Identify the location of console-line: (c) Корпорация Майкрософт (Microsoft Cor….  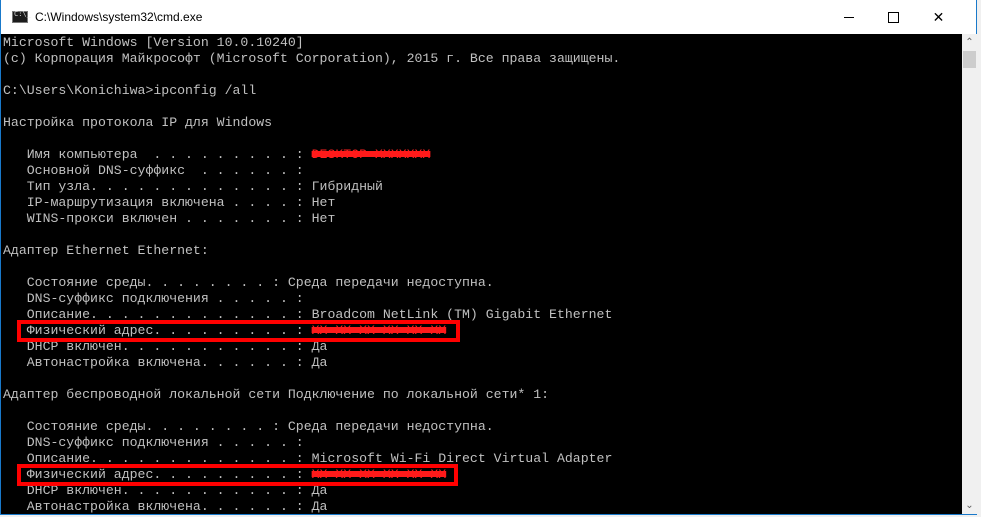
(311, 59).